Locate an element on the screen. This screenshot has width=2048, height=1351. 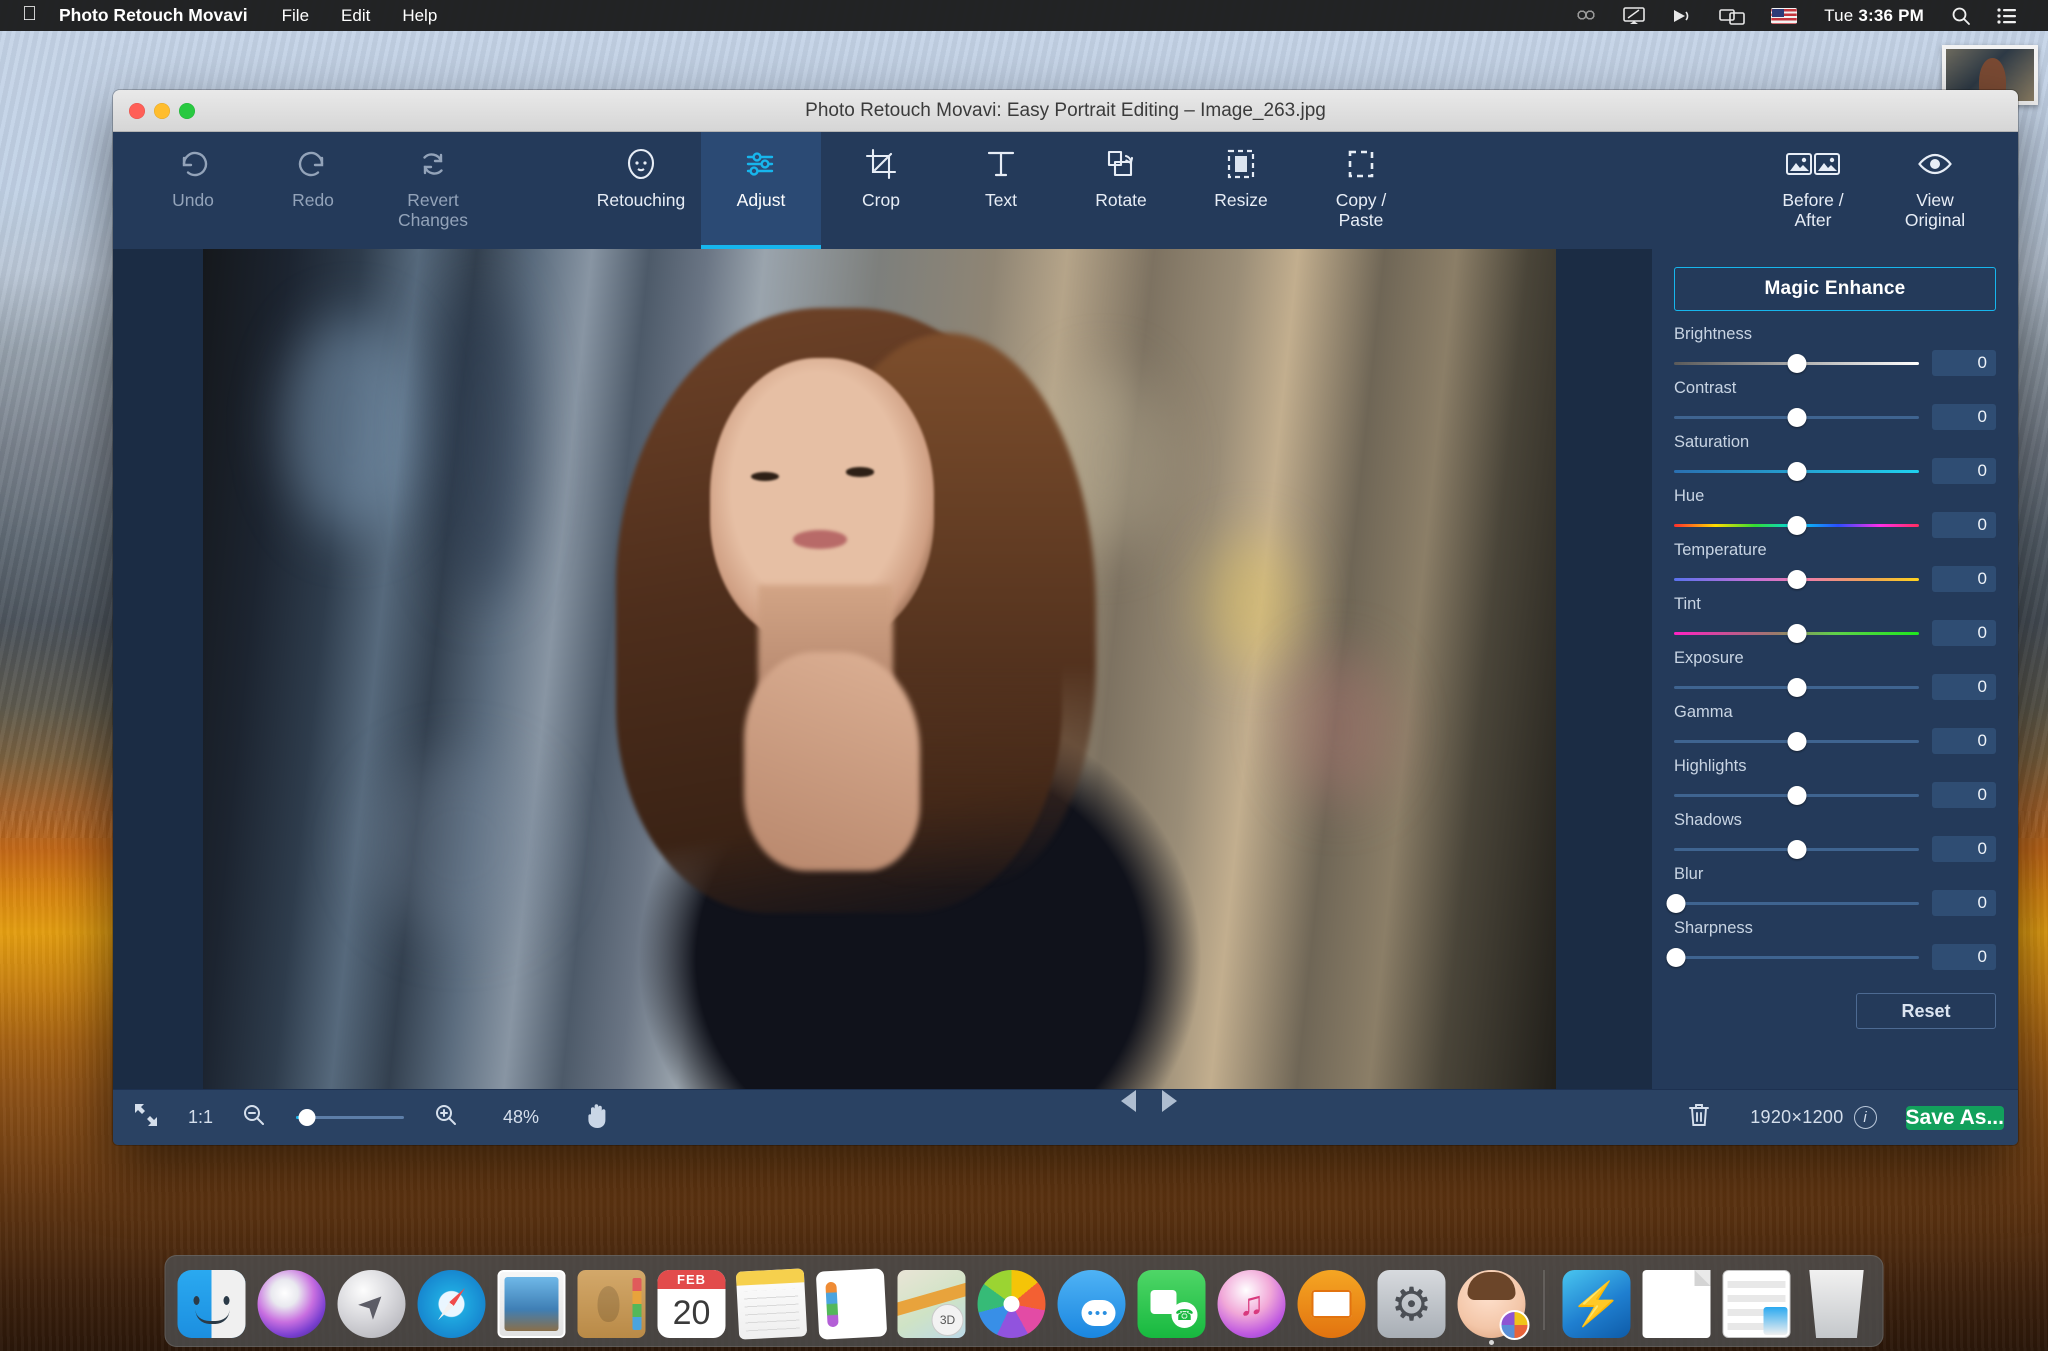
zoom-out-button is located at coordinates (254, 1117).